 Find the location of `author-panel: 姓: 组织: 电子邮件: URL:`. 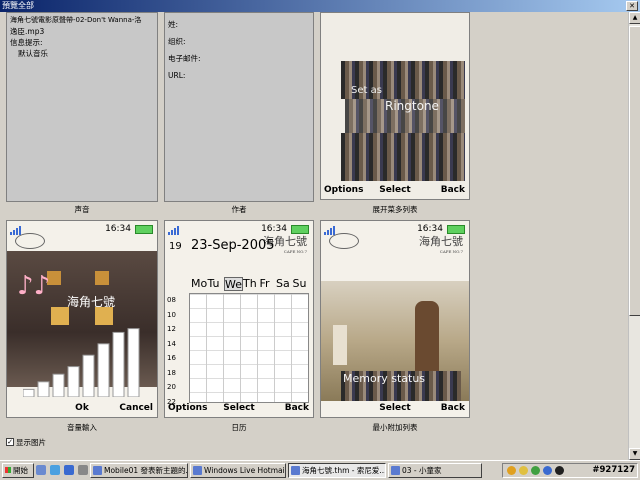

author-panel: 姓: 组织: 电子邮件: URL: is located at coordinates (239, 107).